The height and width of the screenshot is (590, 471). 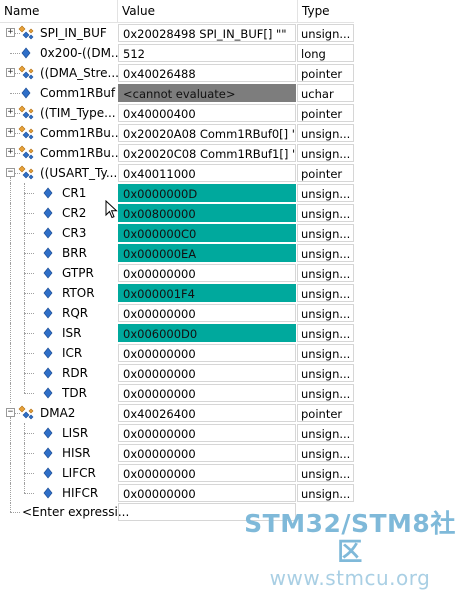 What do you see at coordinates (90, 273) in the screenshot?
I see `row-name: GTPR` at bounding box center [90, 273].